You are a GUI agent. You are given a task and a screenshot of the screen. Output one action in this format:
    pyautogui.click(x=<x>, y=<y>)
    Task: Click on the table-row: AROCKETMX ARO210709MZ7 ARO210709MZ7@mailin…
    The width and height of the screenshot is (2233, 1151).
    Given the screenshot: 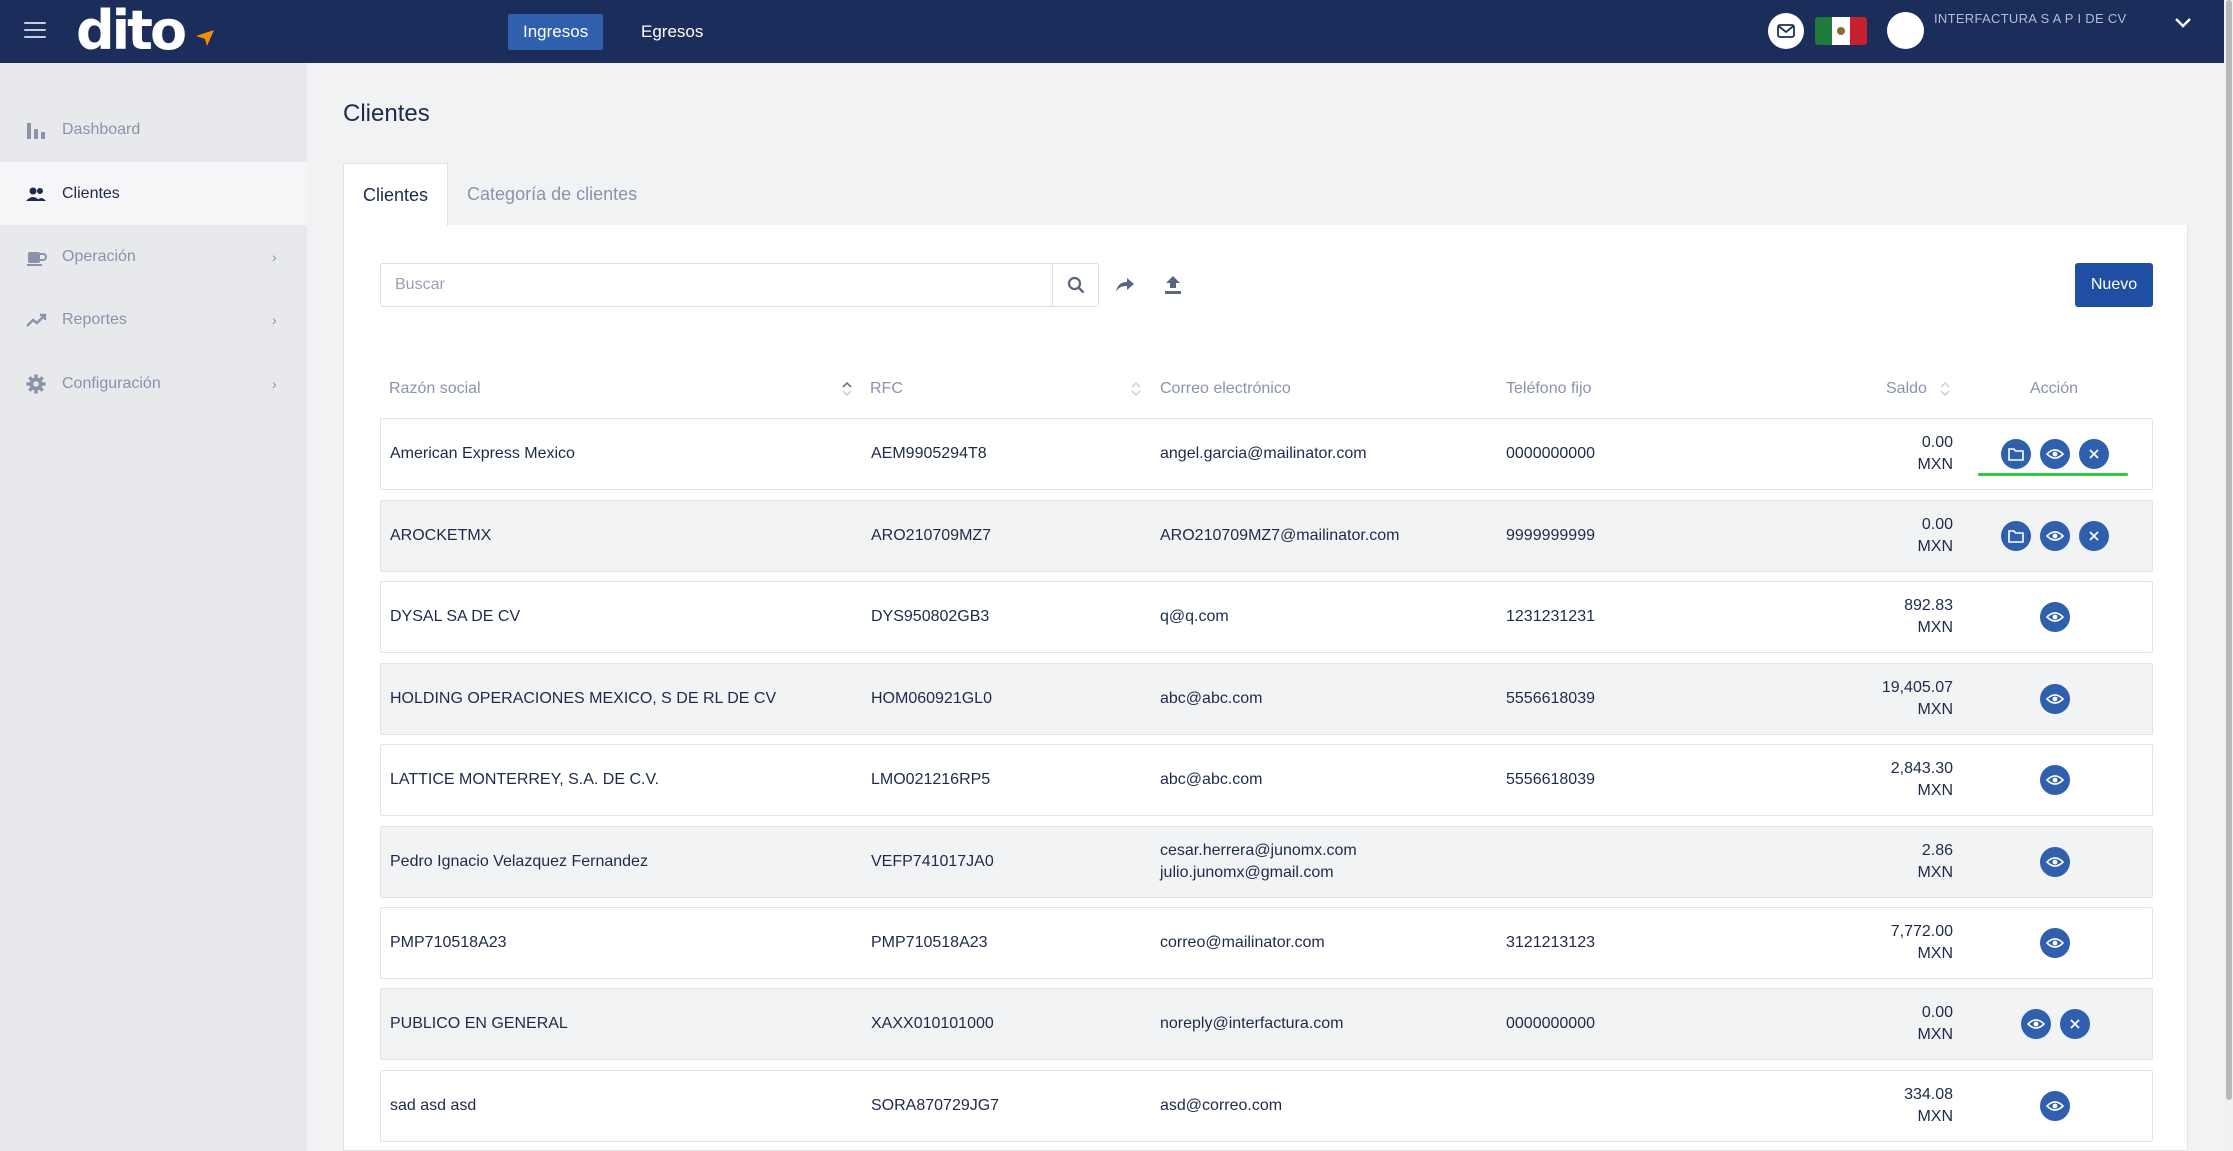 What is the action you would take?
    pyautogui.click(x=1266, y=536)
    